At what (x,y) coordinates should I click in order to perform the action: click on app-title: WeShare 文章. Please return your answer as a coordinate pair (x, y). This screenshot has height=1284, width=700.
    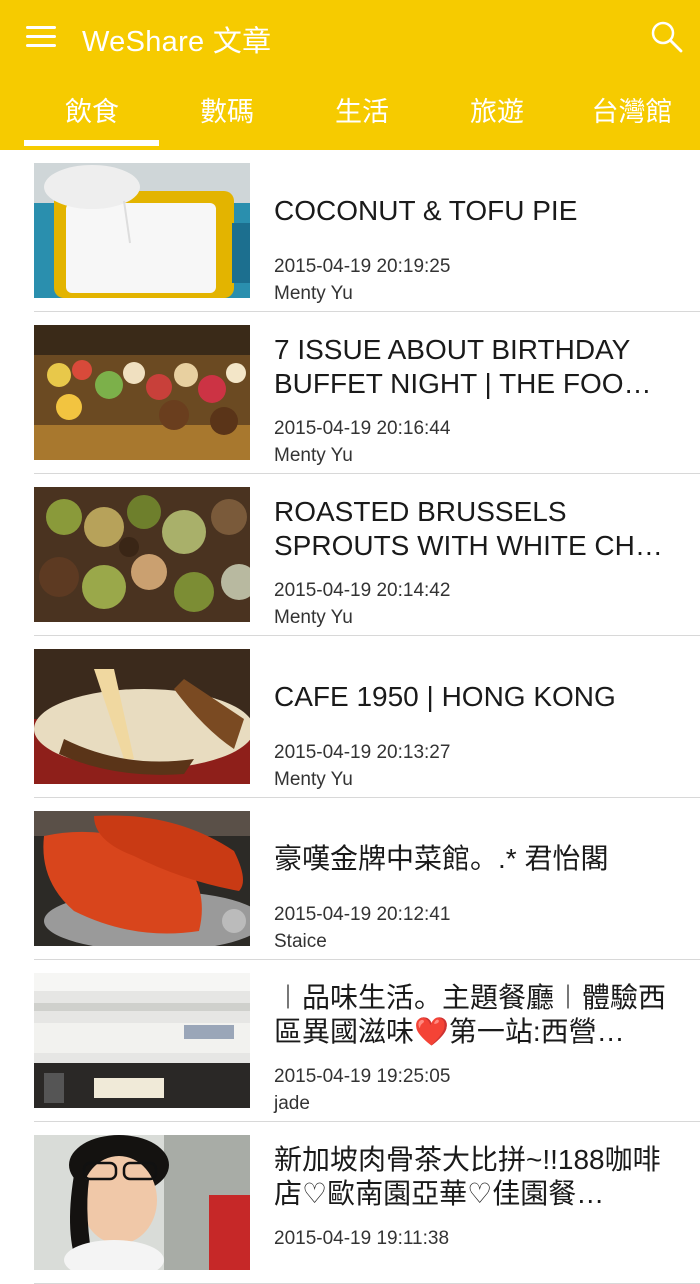
    Looking at the image, I should click on (177, 42).